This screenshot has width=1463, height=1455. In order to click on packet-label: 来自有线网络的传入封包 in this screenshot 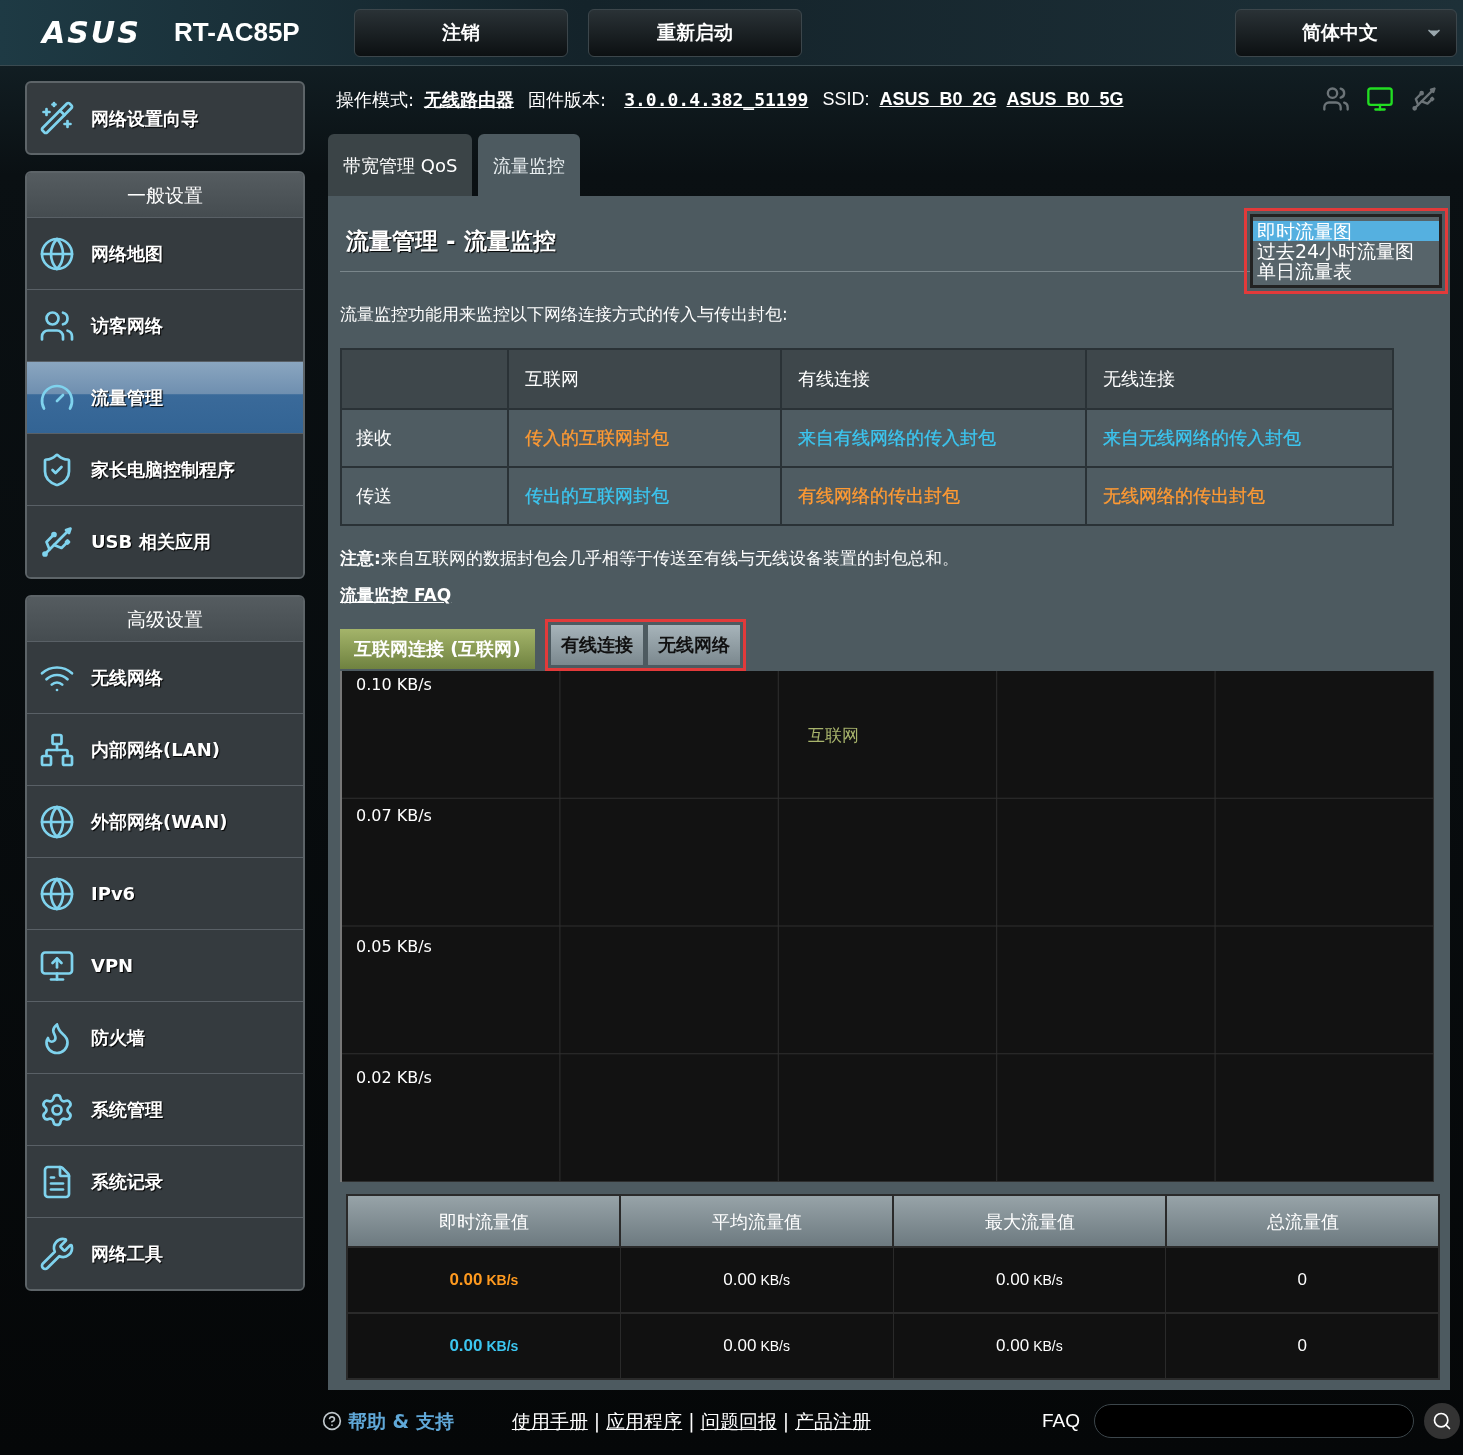, I will do `click(897, 438)`.